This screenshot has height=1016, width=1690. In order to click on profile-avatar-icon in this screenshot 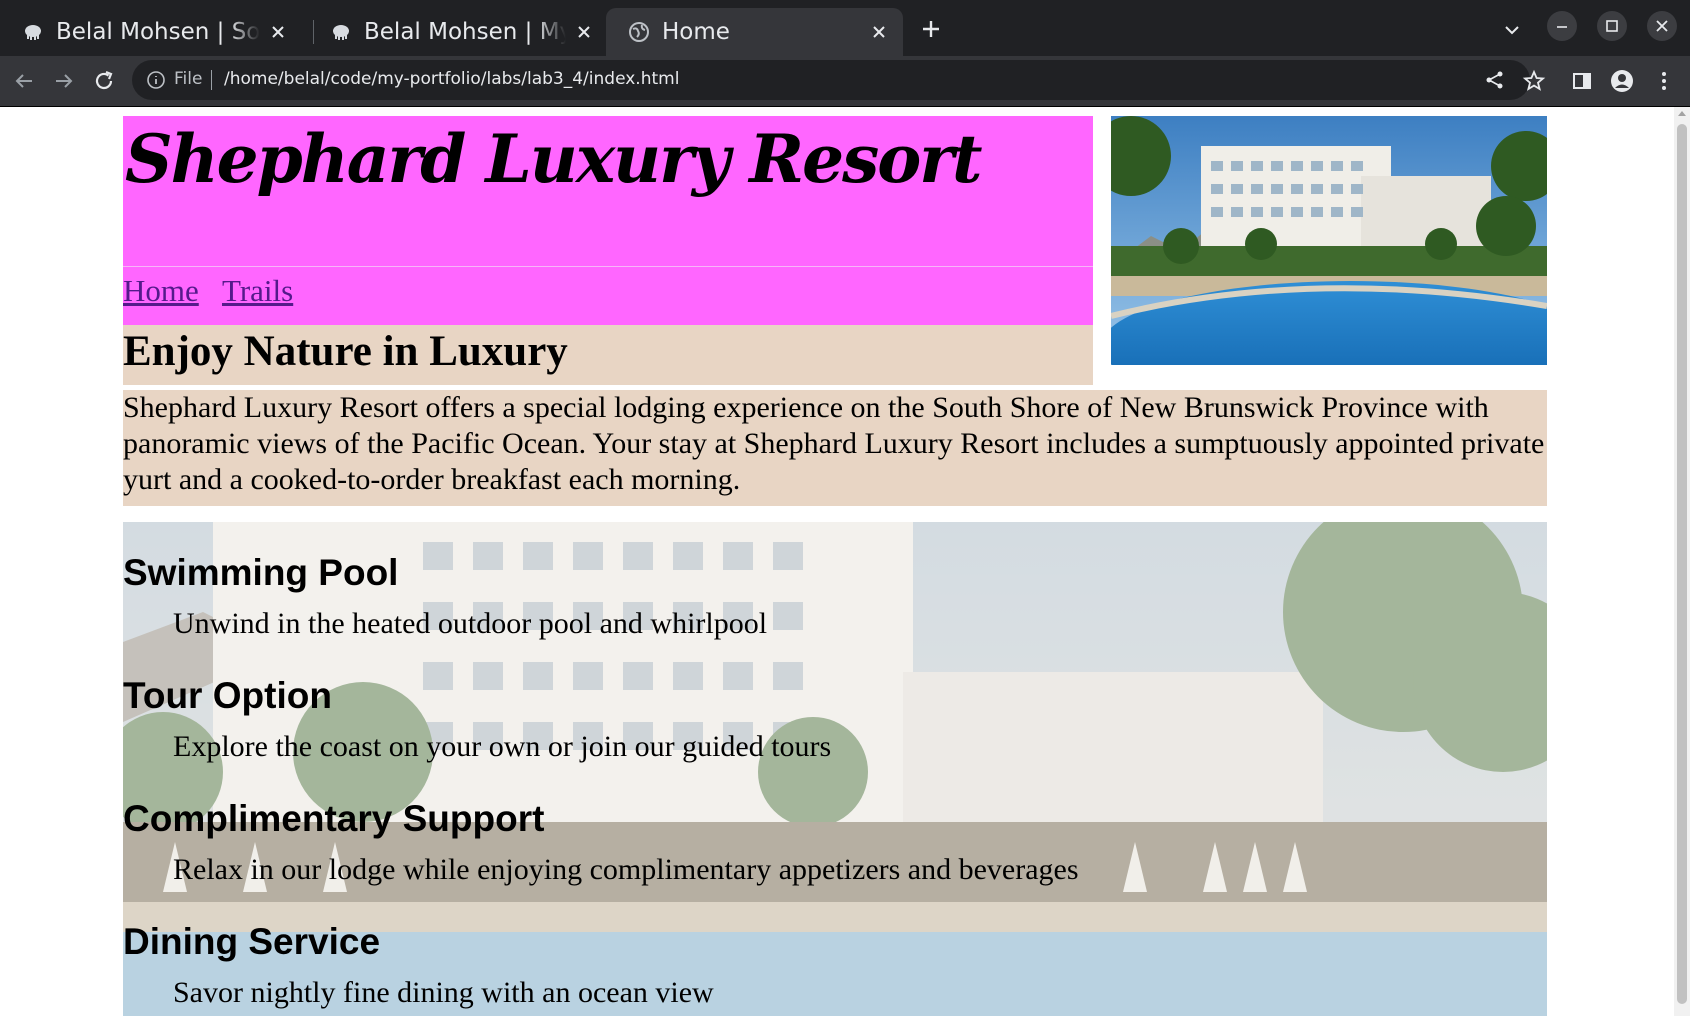, I will do `click(1622, 81)`.